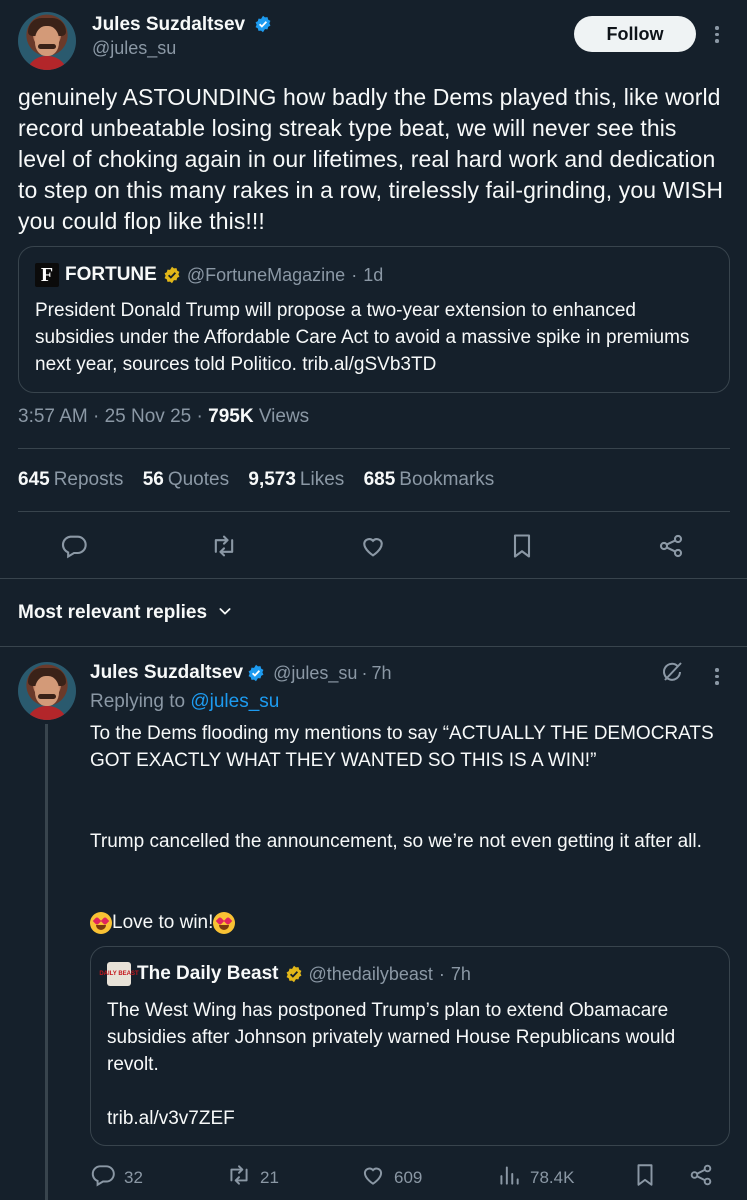 This screenshot has width=747, height=1200. I want to click on tweet-meta: 3:57 AM · 25 Nov 25 · 795K Views, so click(164, 416).